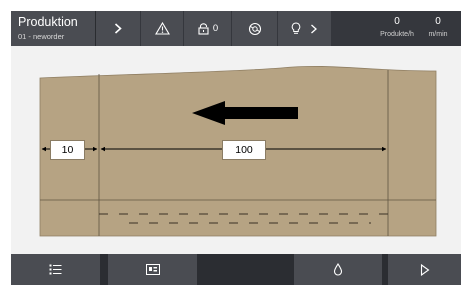 The width and height of the screenshot is (471, 285). Describe the element at coordinates (397, 34) in the screenshot. I see `production-rate-unit: Produkte/h` at that location.